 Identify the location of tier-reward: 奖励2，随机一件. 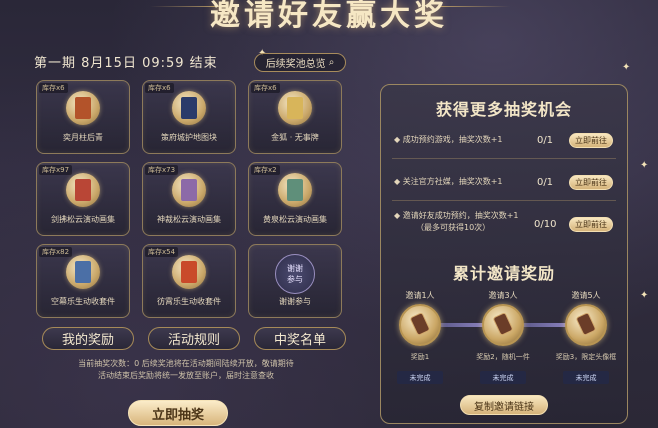
(503, 357).